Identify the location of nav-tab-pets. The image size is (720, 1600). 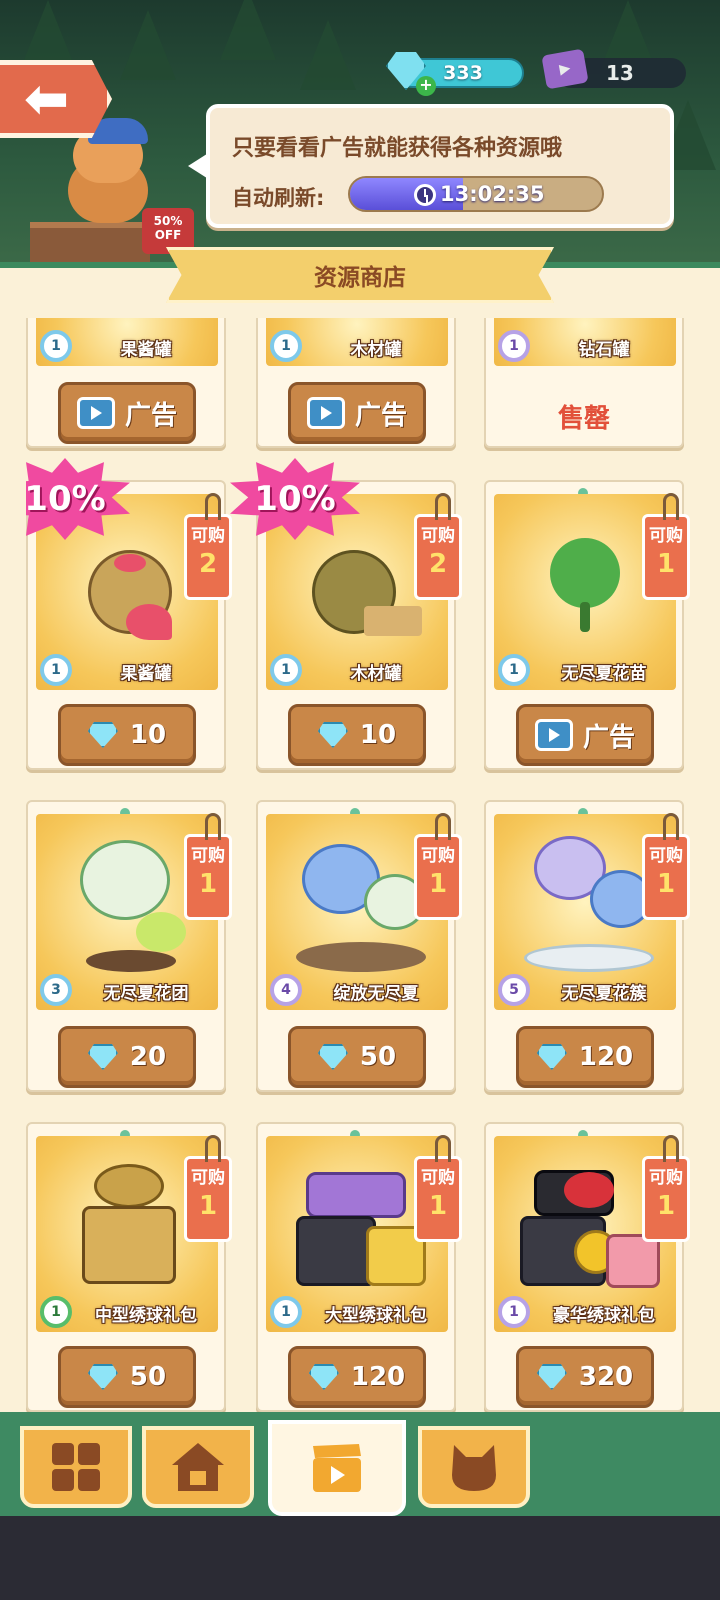
(474, 1467).